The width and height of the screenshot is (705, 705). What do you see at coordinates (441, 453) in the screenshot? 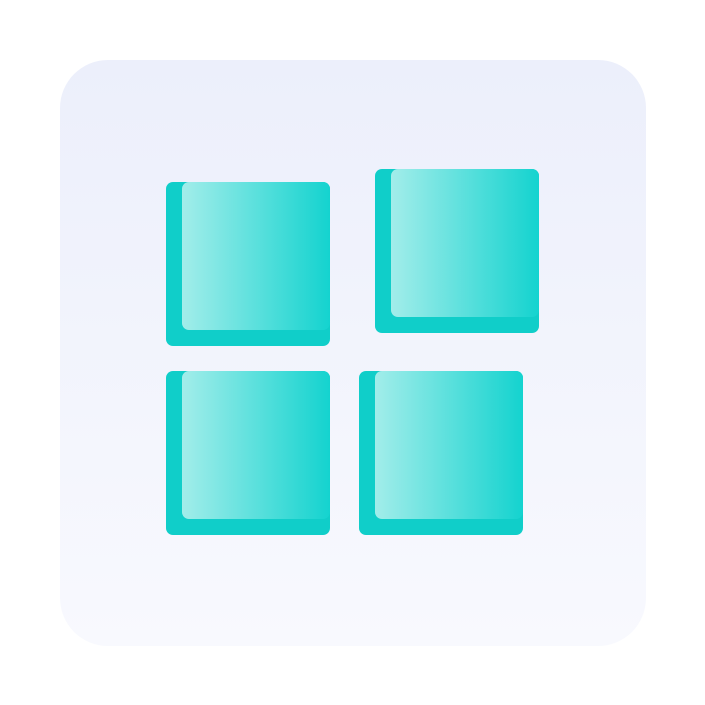
I see `grid-square-bottom-right` at bounding box center [441, 453].